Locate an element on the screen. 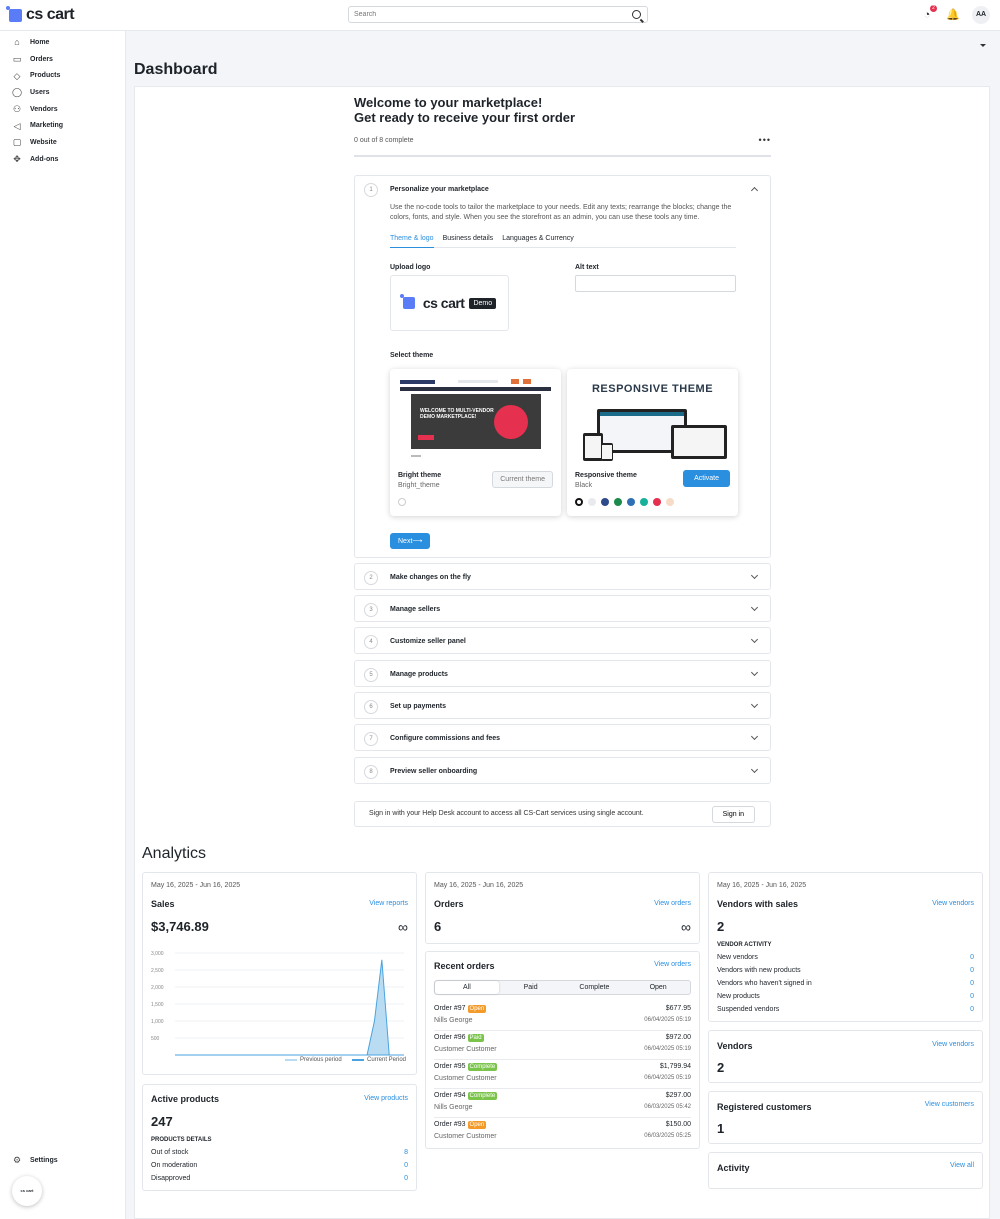 The image size is (1000, 1219). sidebar-item-addons: ✥ Add-ons is located at coordinates (62, 159).